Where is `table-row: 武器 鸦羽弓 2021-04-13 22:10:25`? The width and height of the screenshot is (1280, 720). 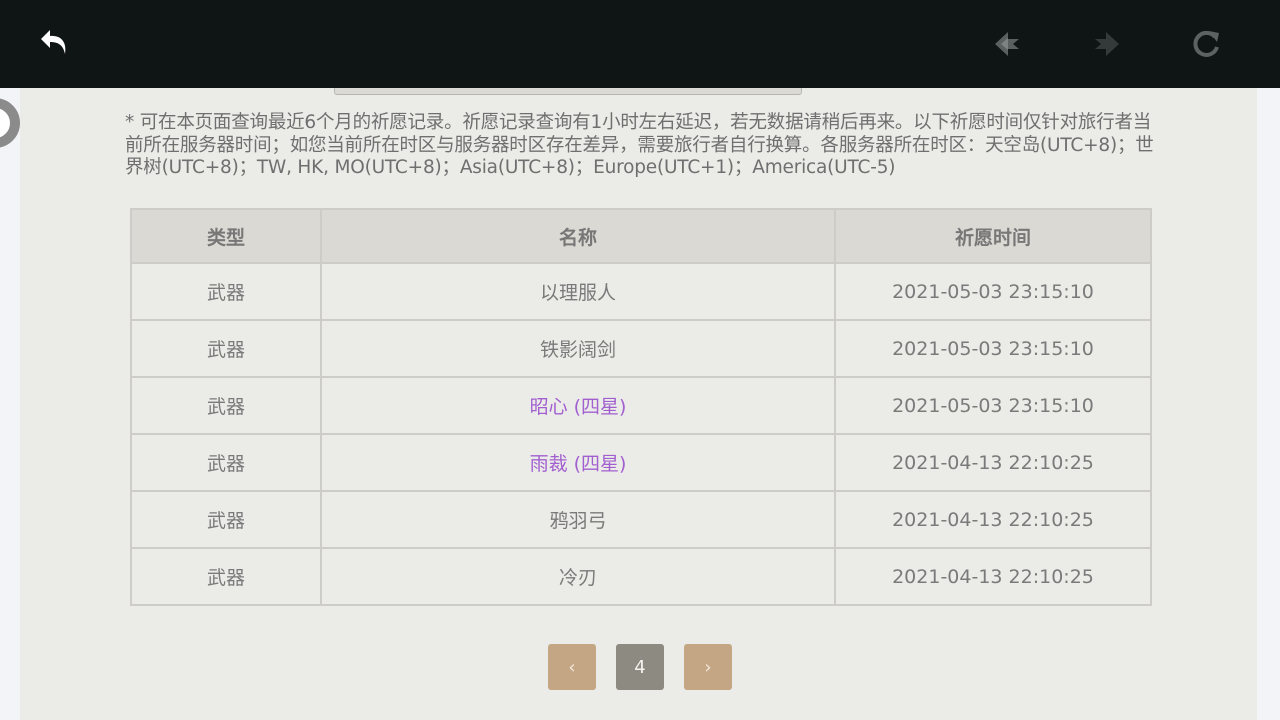
table-row: 武器 鸦羽弓 2021-04-13 22:10:25 is located at coordinates (641, 519).